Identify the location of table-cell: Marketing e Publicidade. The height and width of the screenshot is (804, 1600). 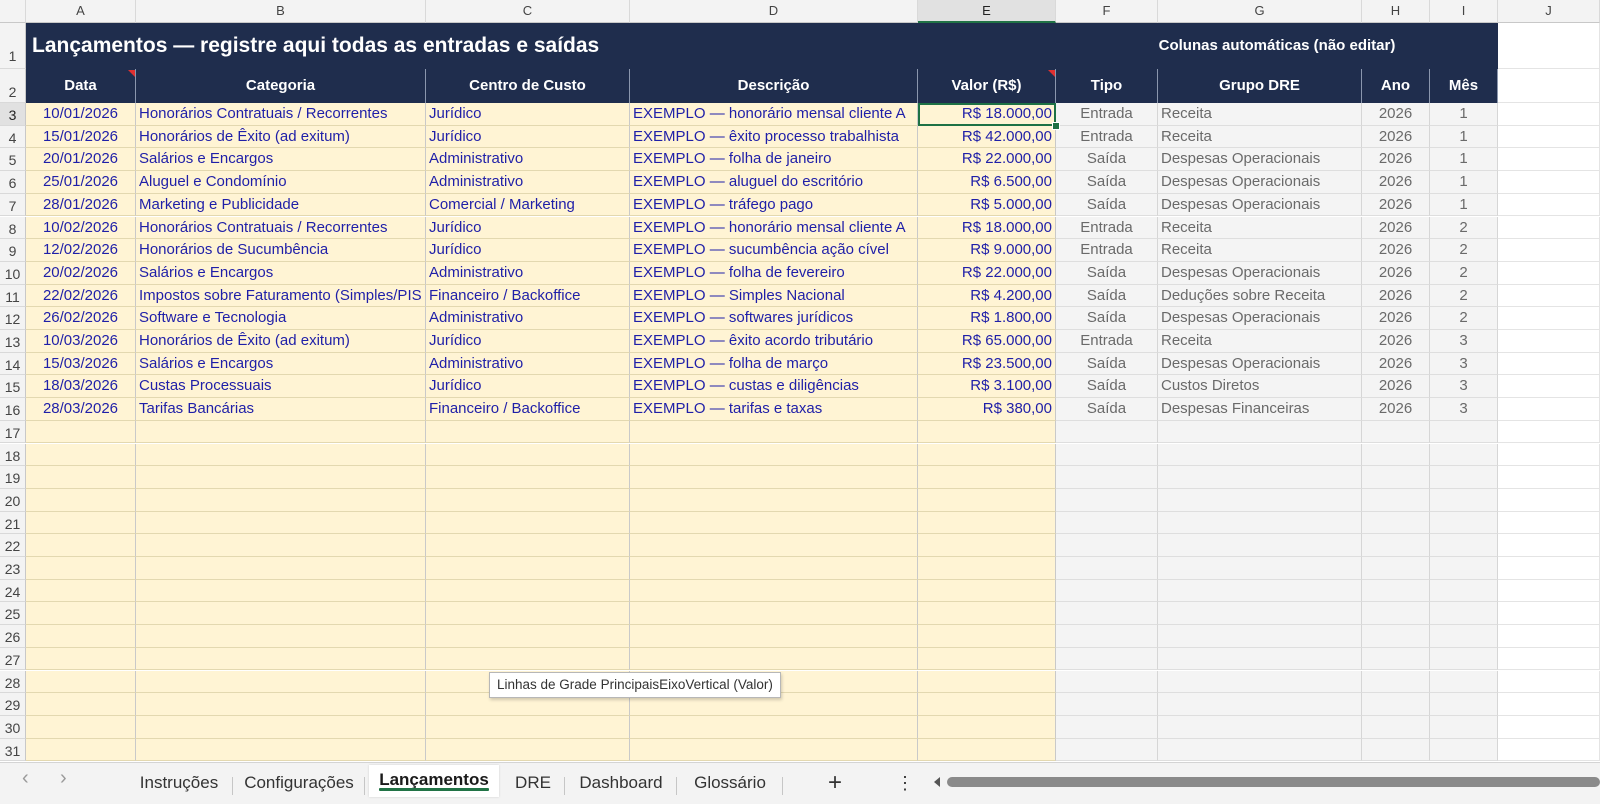
(281, 205).